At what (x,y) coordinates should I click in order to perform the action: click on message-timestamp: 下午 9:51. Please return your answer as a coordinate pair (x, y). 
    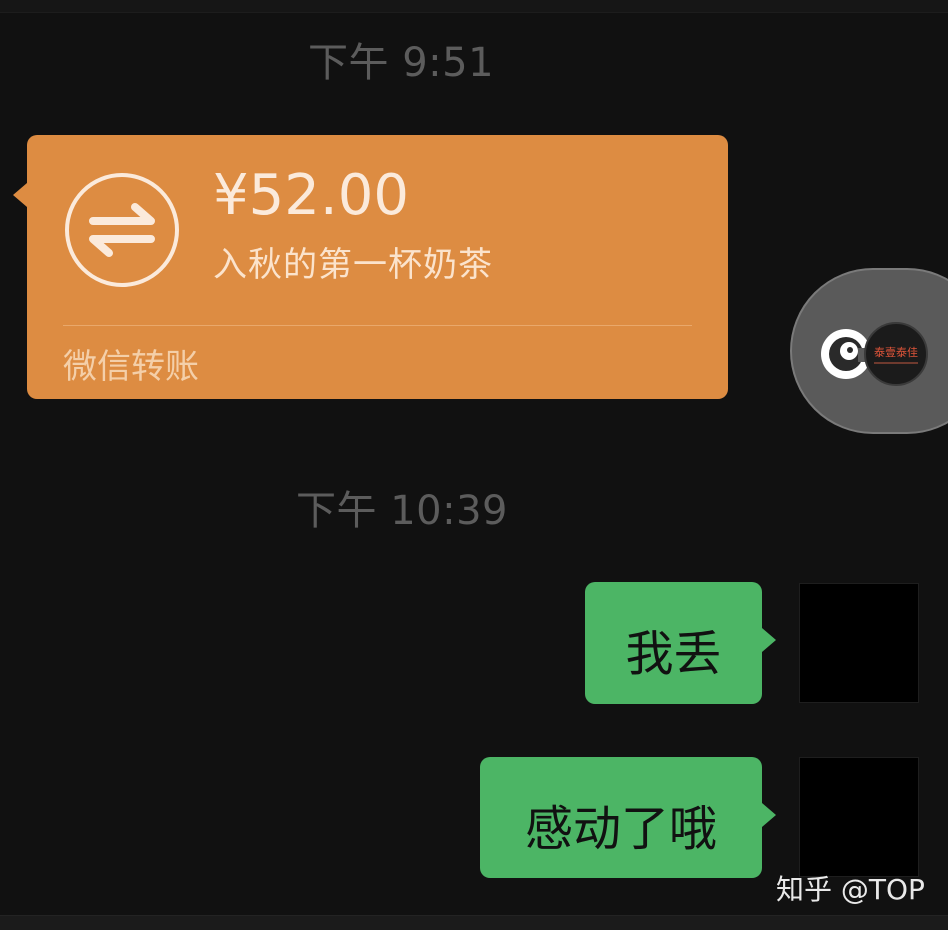
    Looking at the image, I should click on (401, 63).